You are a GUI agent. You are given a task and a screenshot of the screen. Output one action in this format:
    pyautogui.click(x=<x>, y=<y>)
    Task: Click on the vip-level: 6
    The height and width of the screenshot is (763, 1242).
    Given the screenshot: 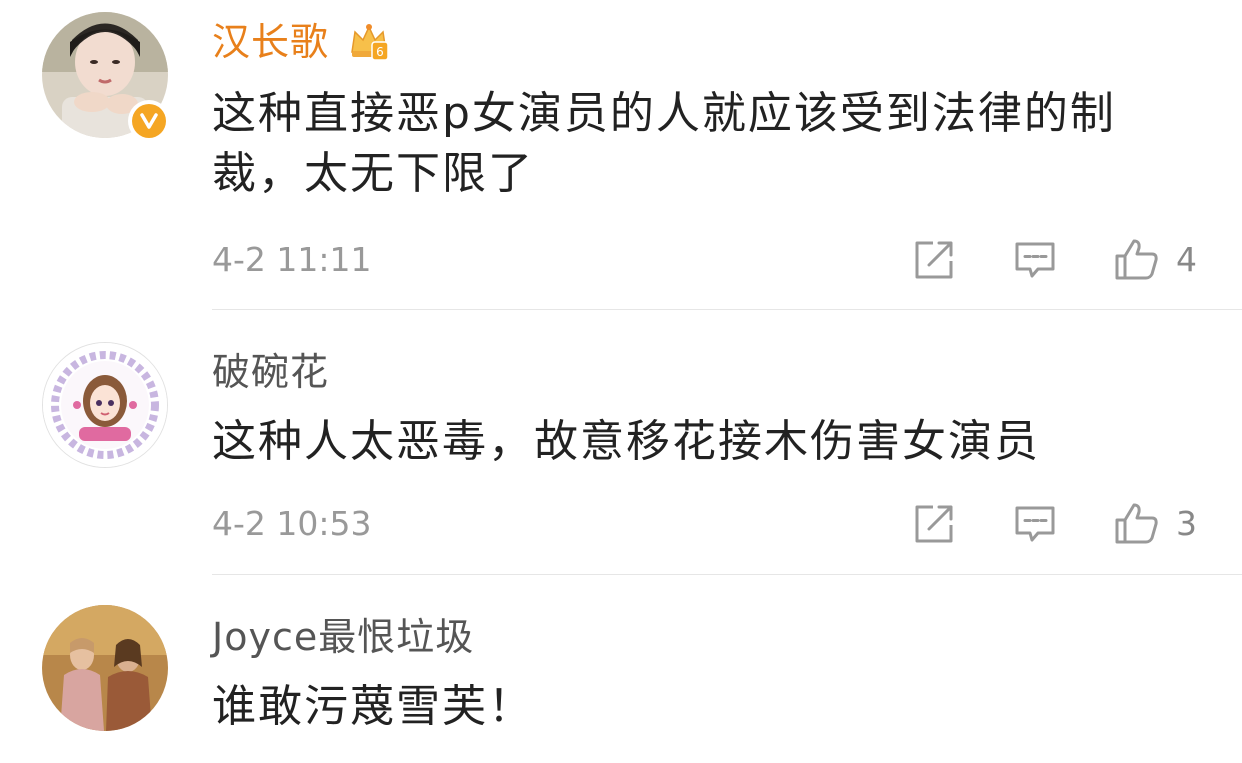 What is the action you would take?
    pyautogui.click(x=380, y=52)
    